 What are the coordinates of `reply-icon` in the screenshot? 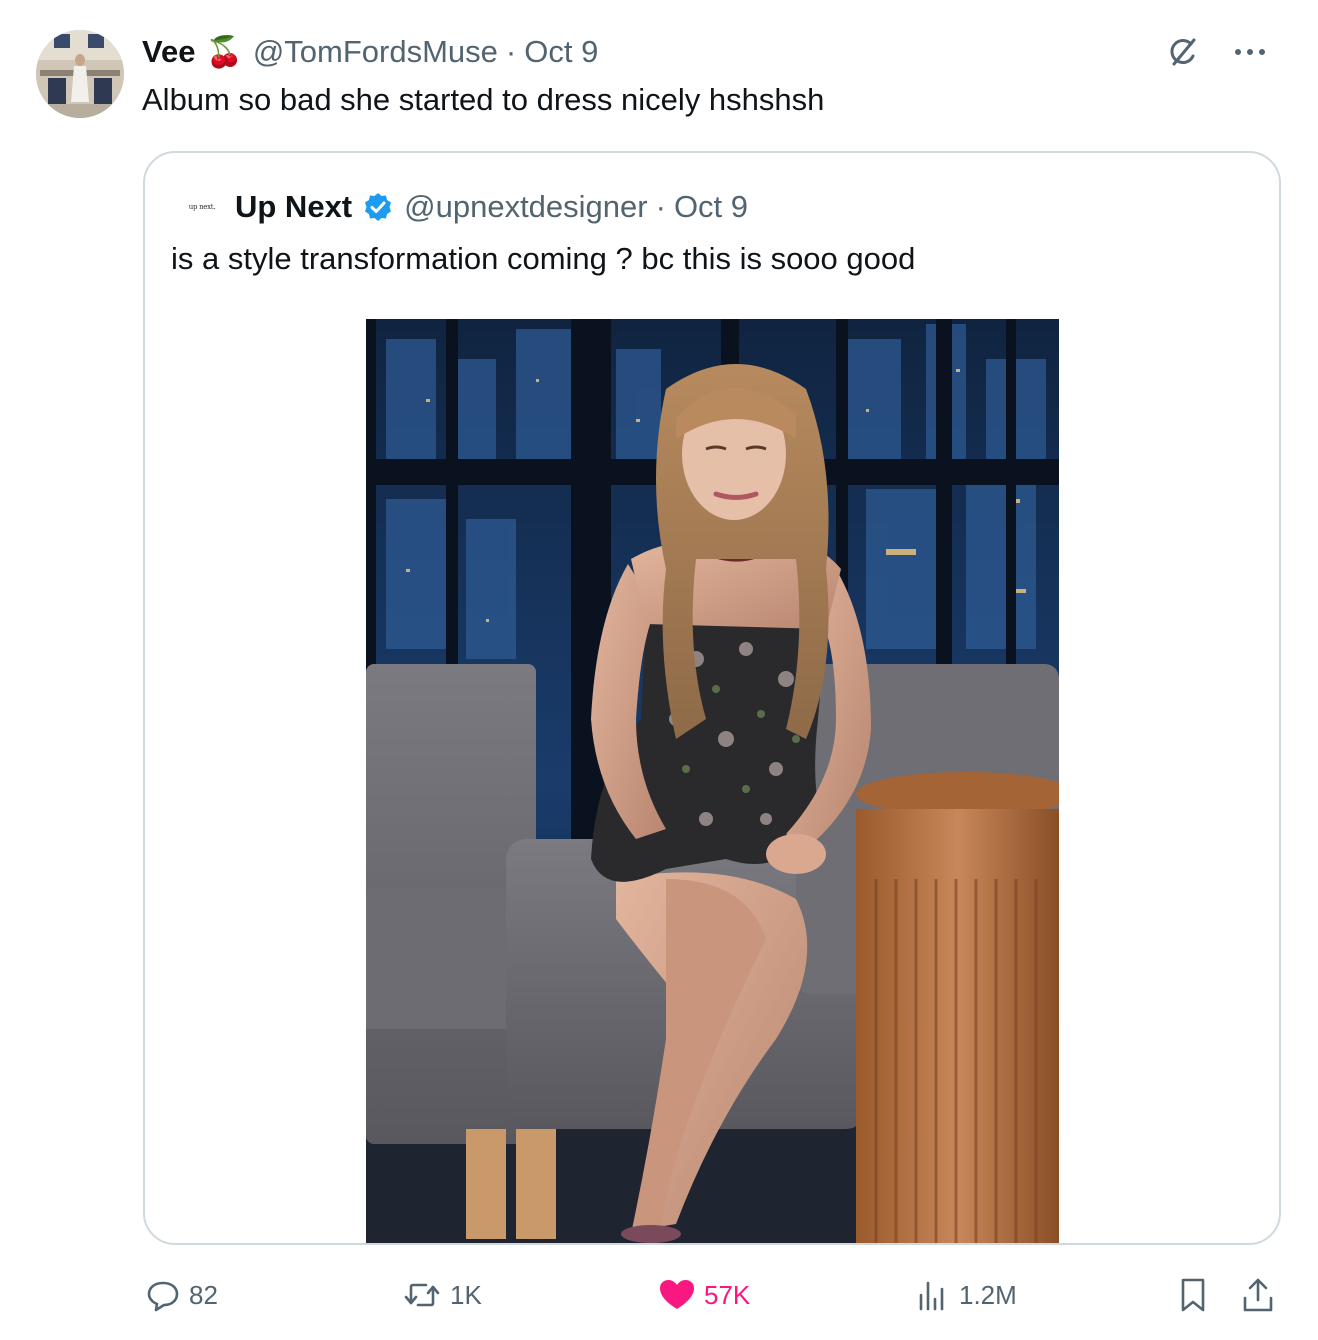 It's located at (163, 1295).